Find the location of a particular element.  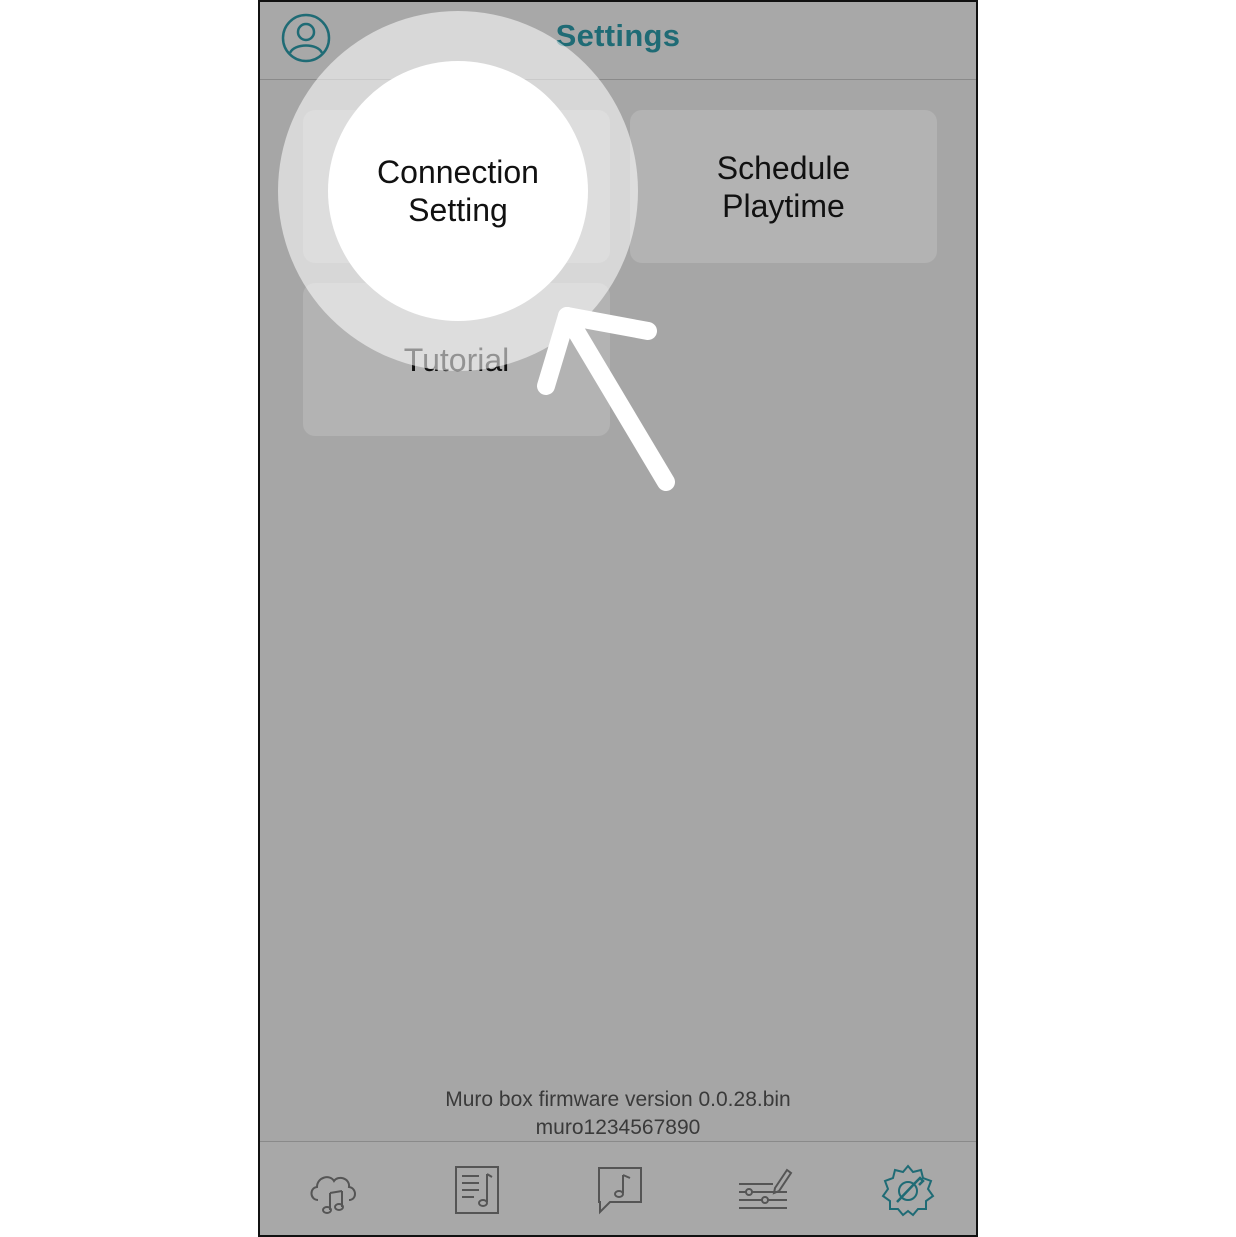

page-title: Settings is located at coordinates (618, 35).